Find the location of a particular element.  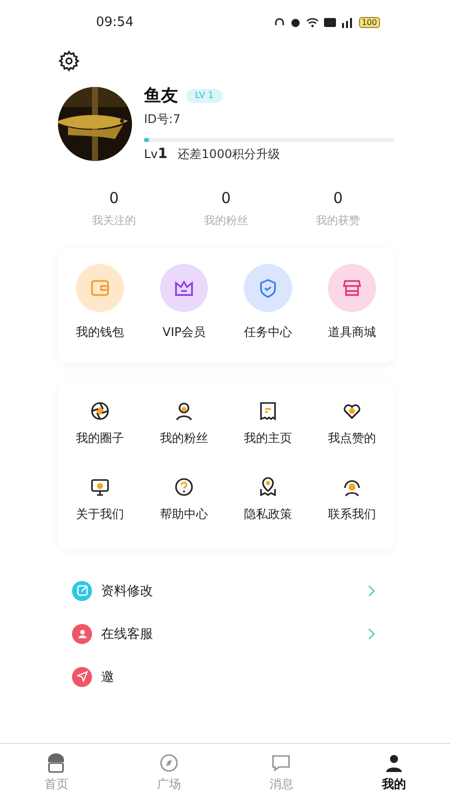

store-icon is located at coordinates (352, 288).